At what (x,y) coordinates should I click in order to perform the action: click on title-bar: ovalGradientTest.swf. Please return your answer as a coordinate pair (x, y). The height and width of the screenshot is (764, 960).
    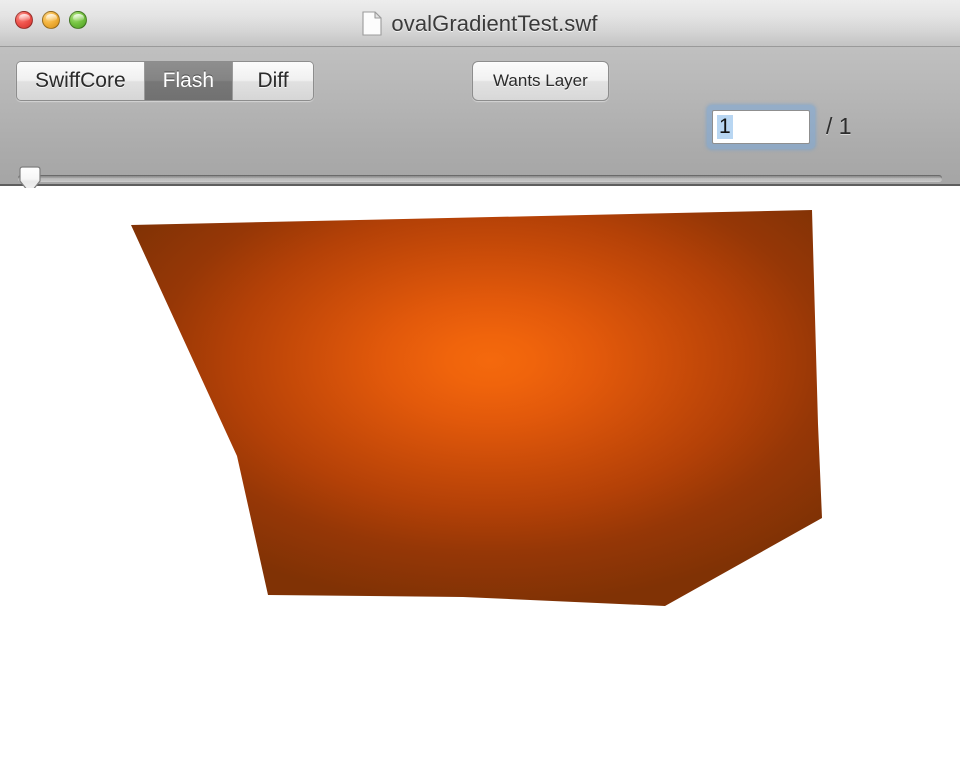
    Looking at the image, I should click on (480, 23).